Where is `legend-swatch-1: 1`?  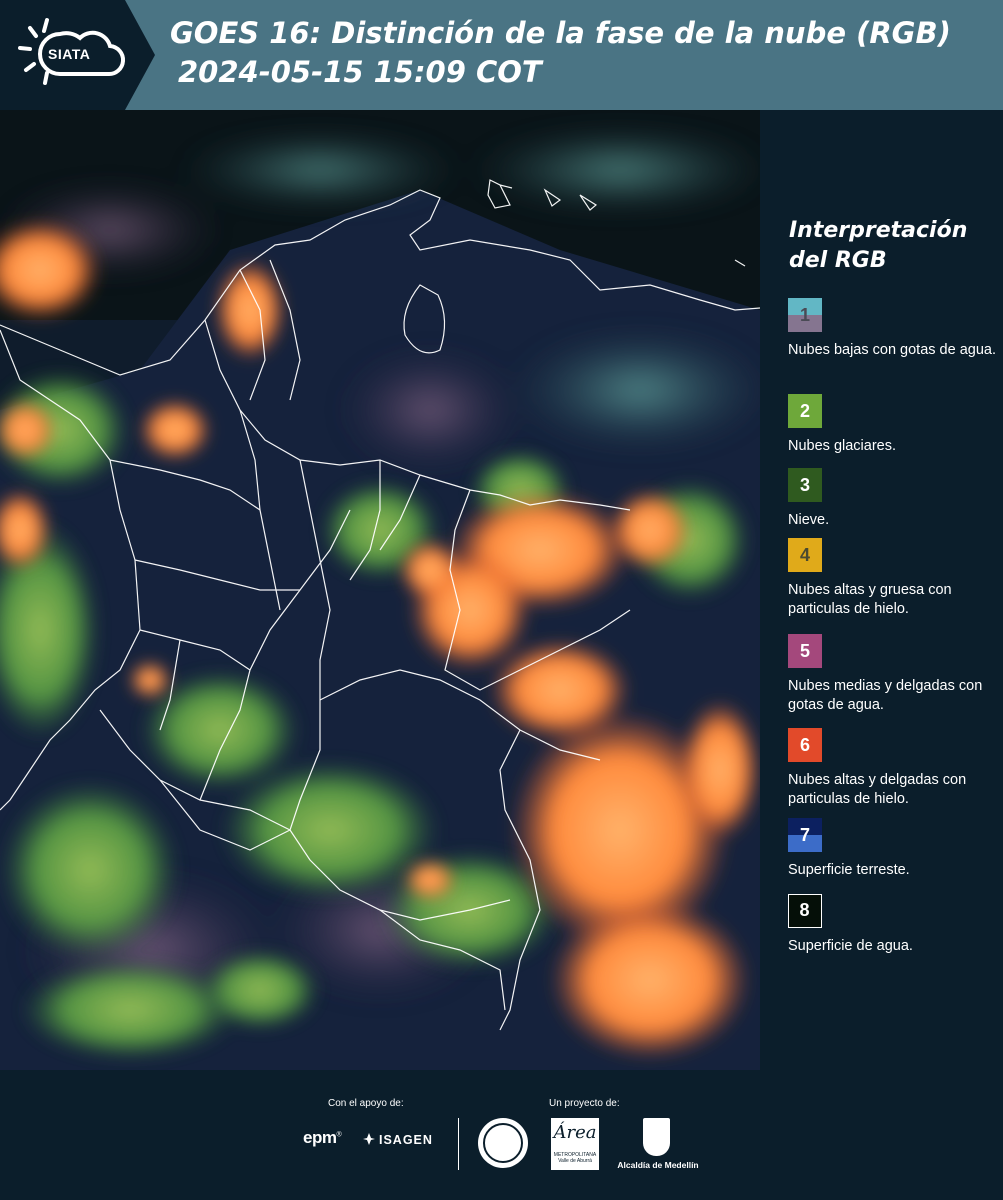 legend-swatch-1: 1 is located at coordinates (805, 315).